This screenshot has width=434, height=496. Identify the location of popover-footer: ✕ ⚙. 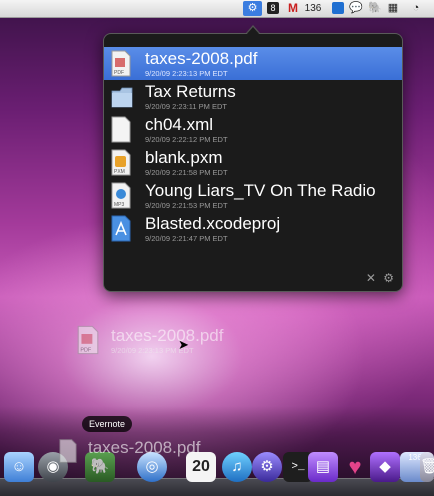
(378, 278).